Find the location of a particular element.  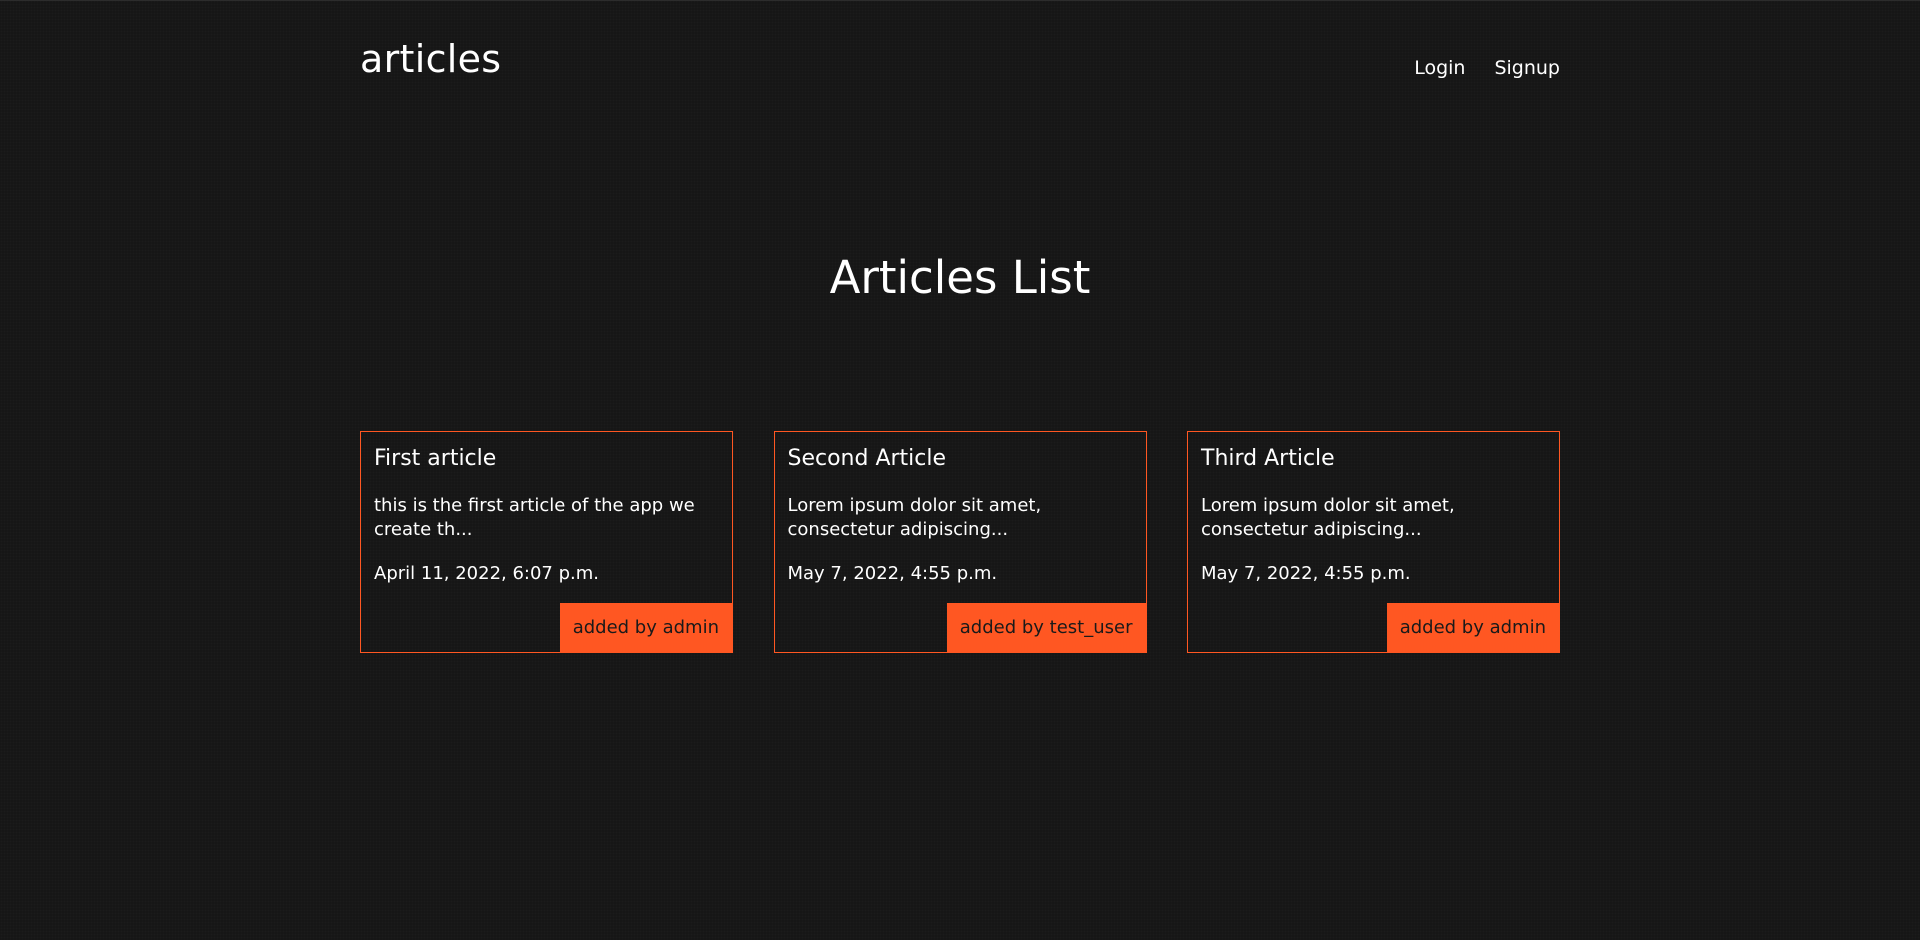

article-author-badge: added by test_user is located at coordinates (1046, 627).